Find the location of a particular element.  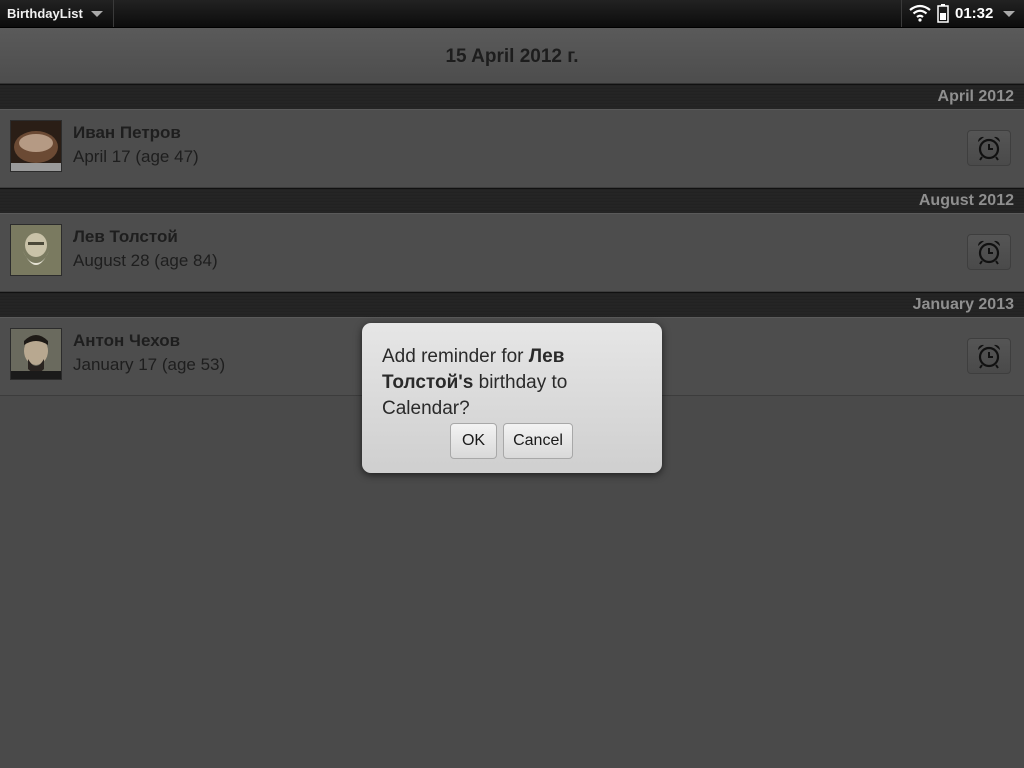

birthday-date: January 17 (age 53) is located at coordinates (149, 364).